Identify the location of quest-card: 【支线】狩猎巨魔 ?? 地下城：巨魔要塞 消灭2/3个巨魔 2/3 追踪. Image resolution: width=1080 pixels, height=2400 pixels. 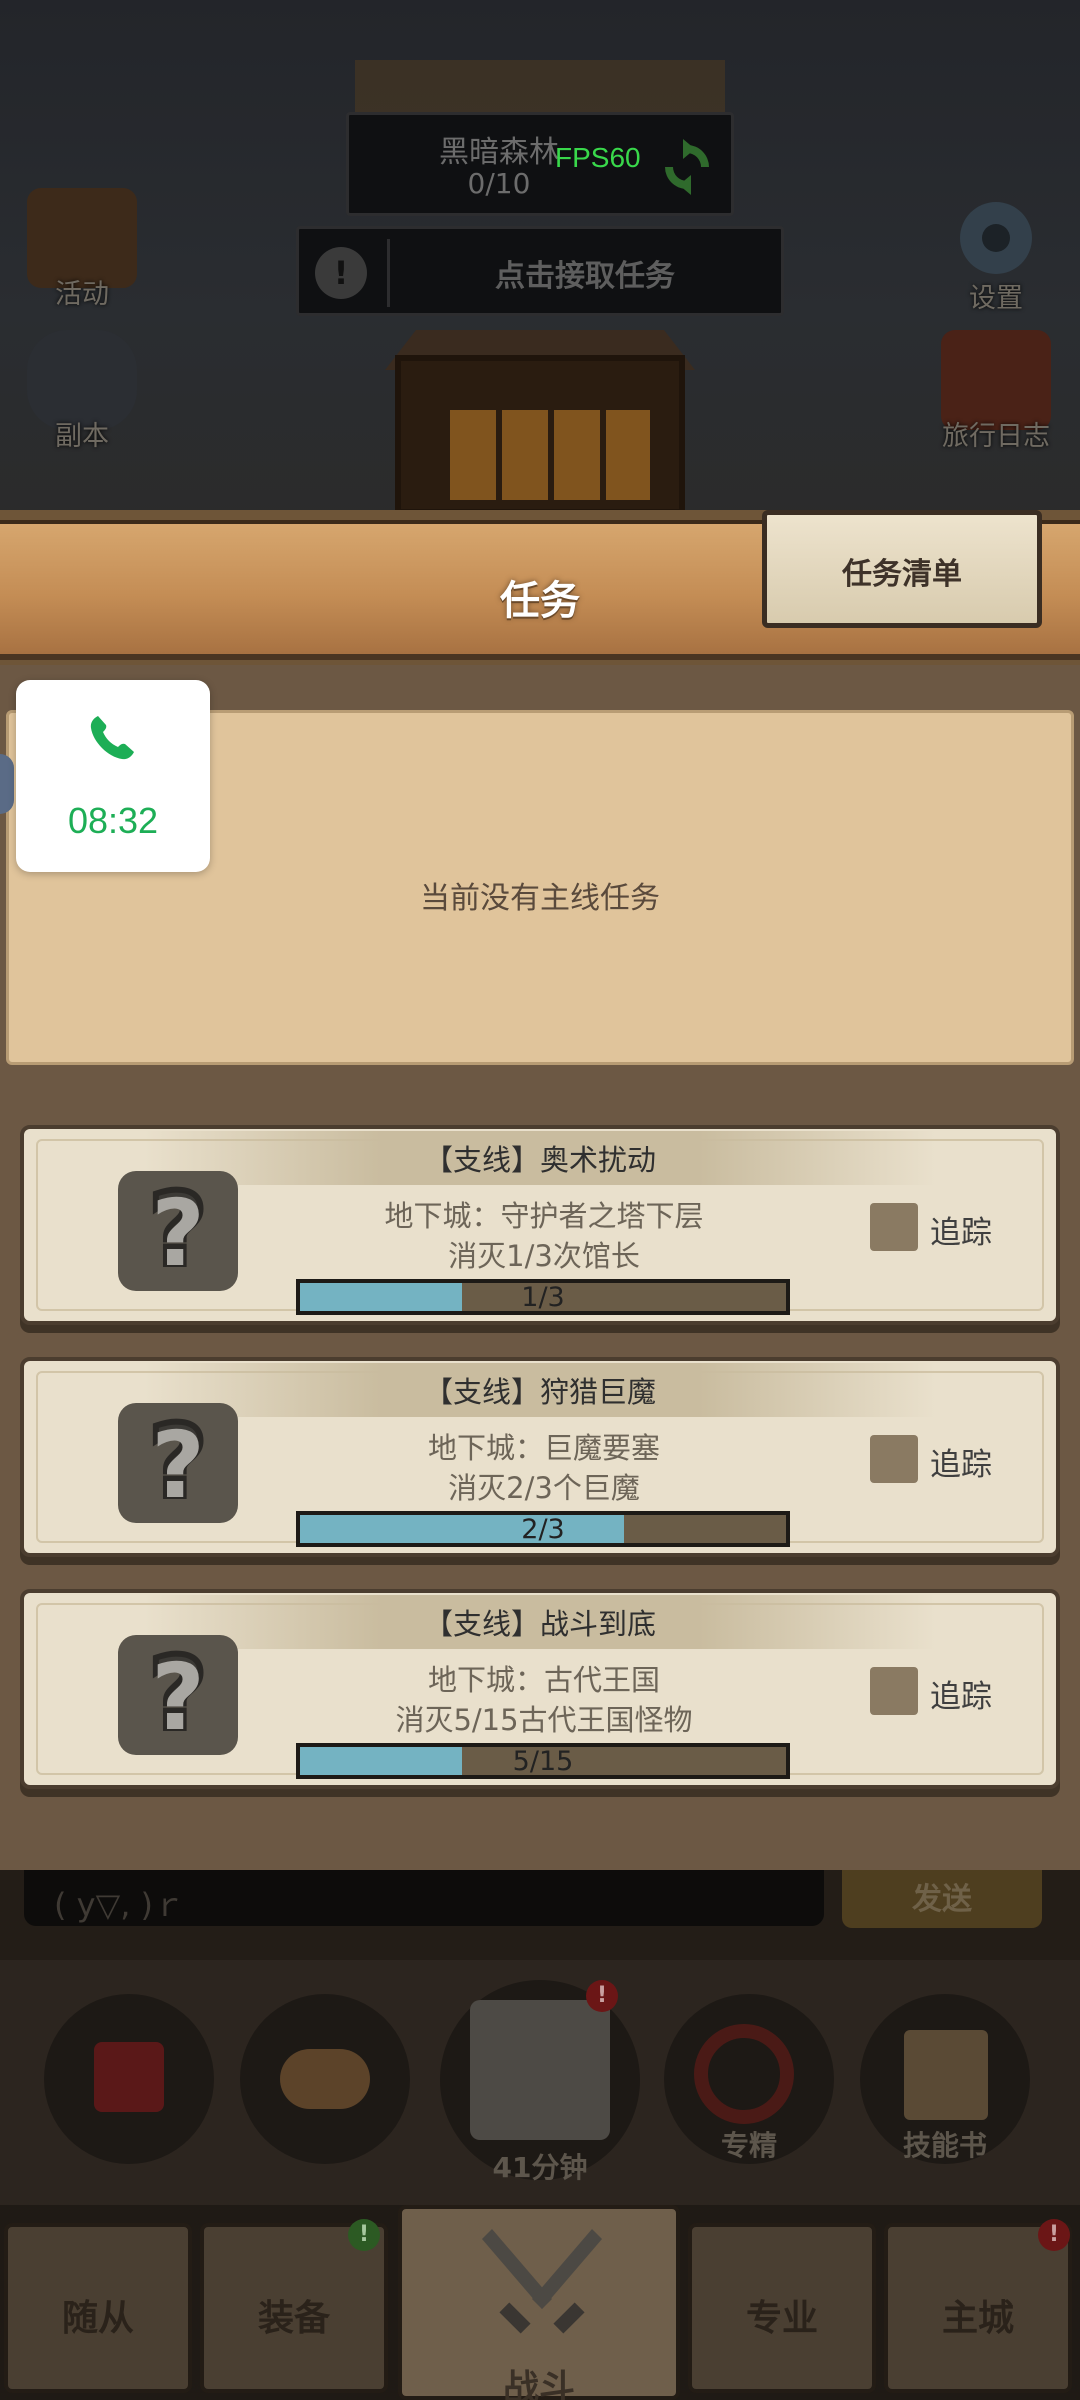
(540, 1457).